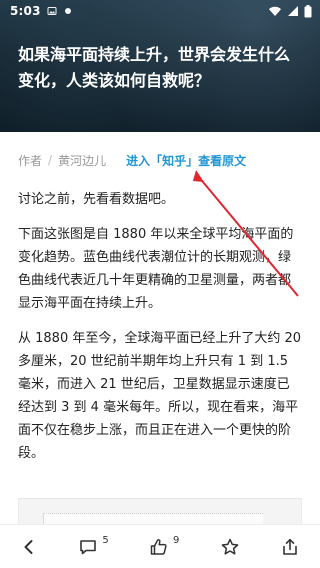 The height and width of the screenshot is (568, 320). I want to click on bottom-action-bar: 5 9, so click(160, 546).